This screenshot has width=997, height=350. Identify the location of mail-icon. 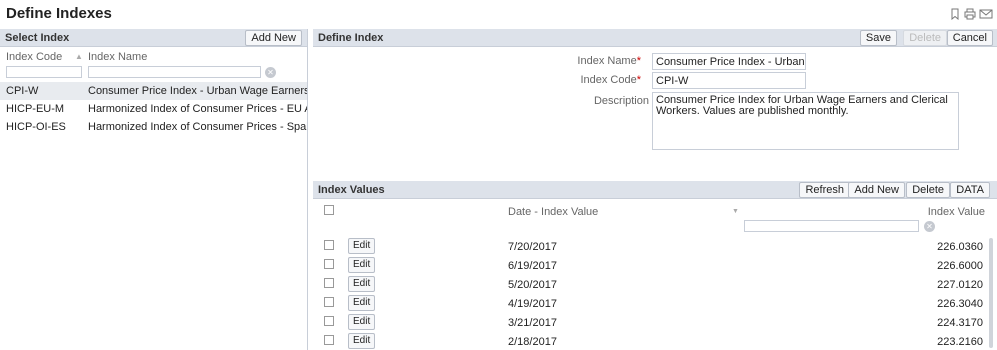
(986, 14).